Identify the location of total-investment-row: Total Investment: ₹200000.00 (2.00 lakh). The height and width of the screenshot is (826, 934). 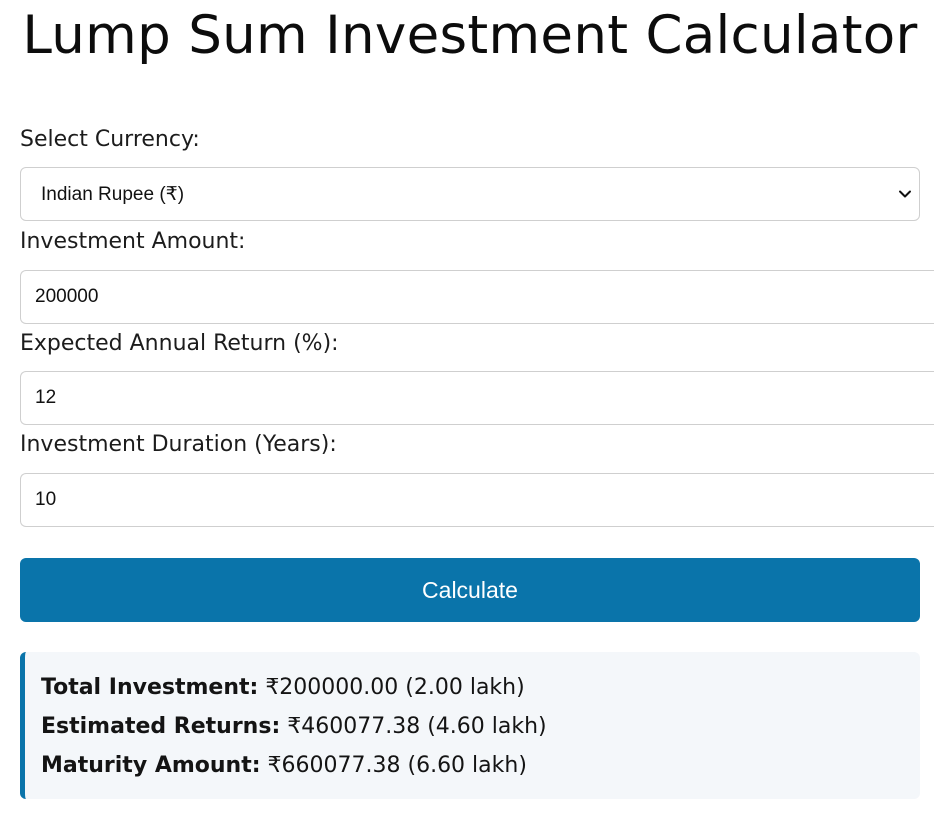
(480, 687).